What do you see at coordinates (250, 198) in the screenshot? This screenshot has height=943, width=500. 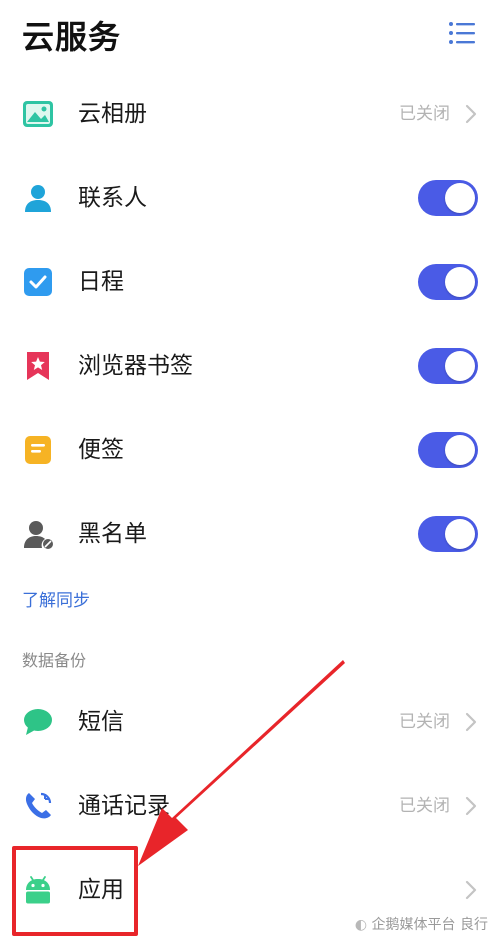 I see `sync-item-contacts: 联系人` at bounding box center [250, 198].